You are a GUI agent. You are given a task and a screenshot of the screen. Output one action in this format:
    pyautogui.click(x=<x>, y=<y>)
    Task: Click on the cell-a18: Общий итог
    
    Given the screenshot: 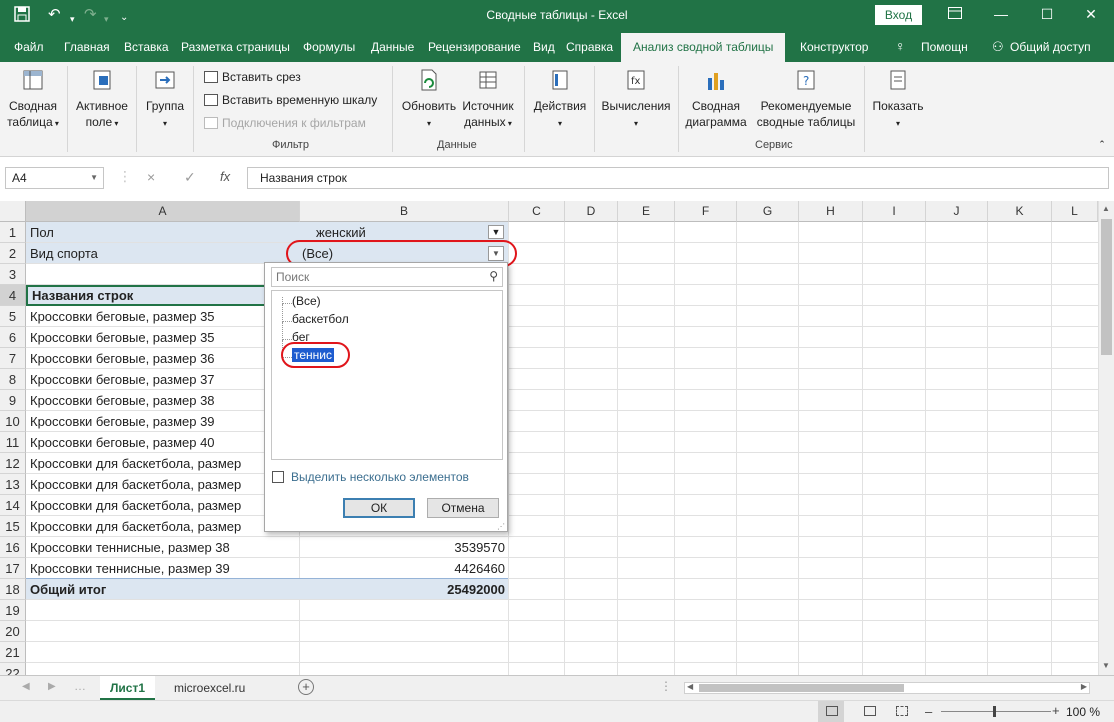 What is the action you would take?
    pyautogui.click(x=162, y=589)
    